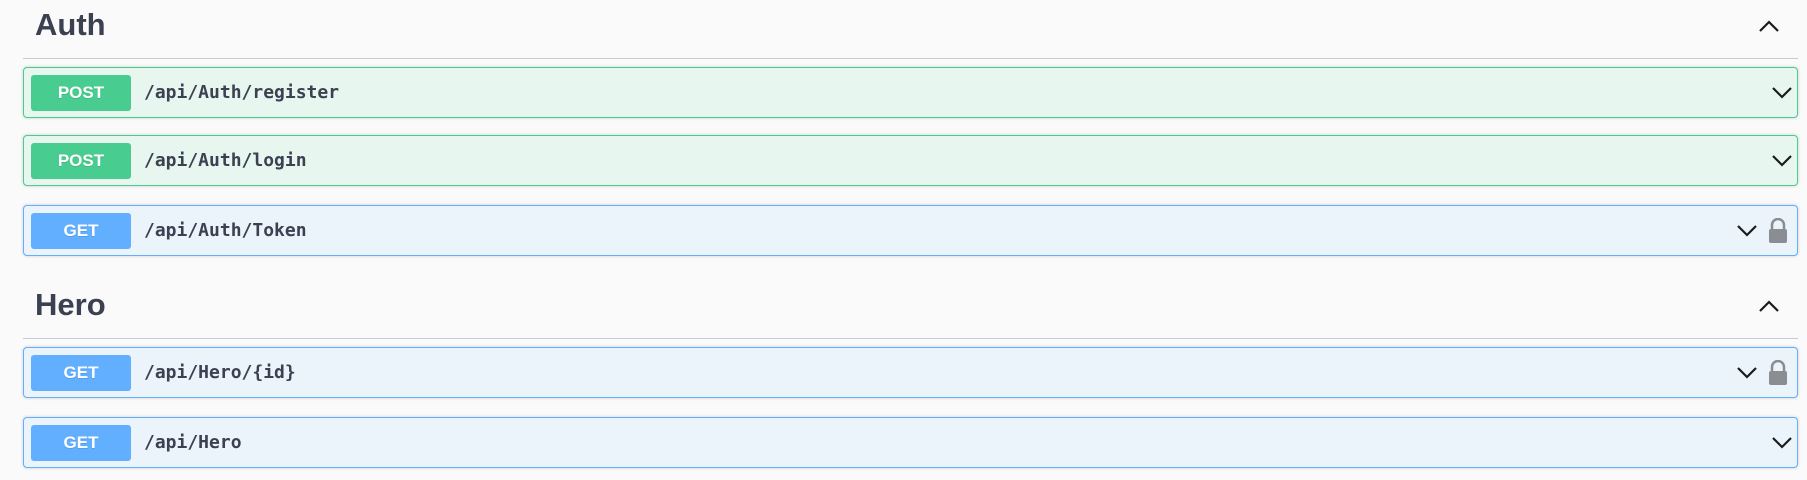 This screenshot has width=1807, height=480. Describe the element at coordinates (242, 92) in the screenshot. I see `operation-path: /api/Auth/register` at that location.